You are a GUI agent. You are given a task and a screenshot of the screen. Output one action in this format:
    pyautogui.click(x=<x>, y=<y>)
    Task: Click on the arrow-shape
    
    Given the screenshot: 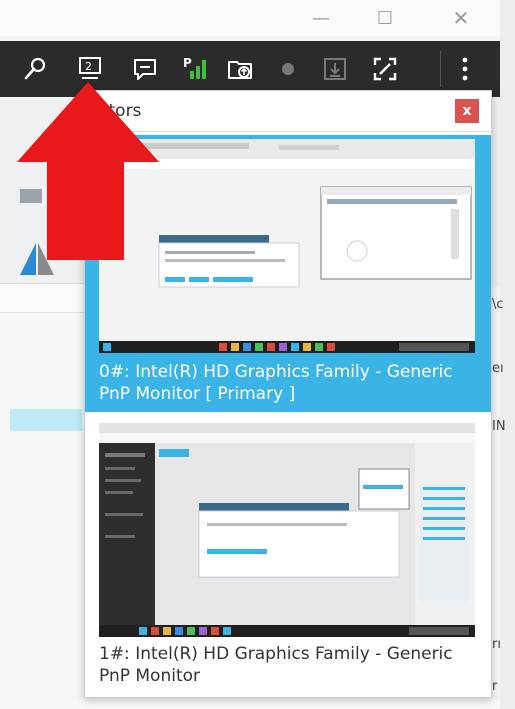 What is the action you would take?
    pyautogui.click(x=88, y=171)
    